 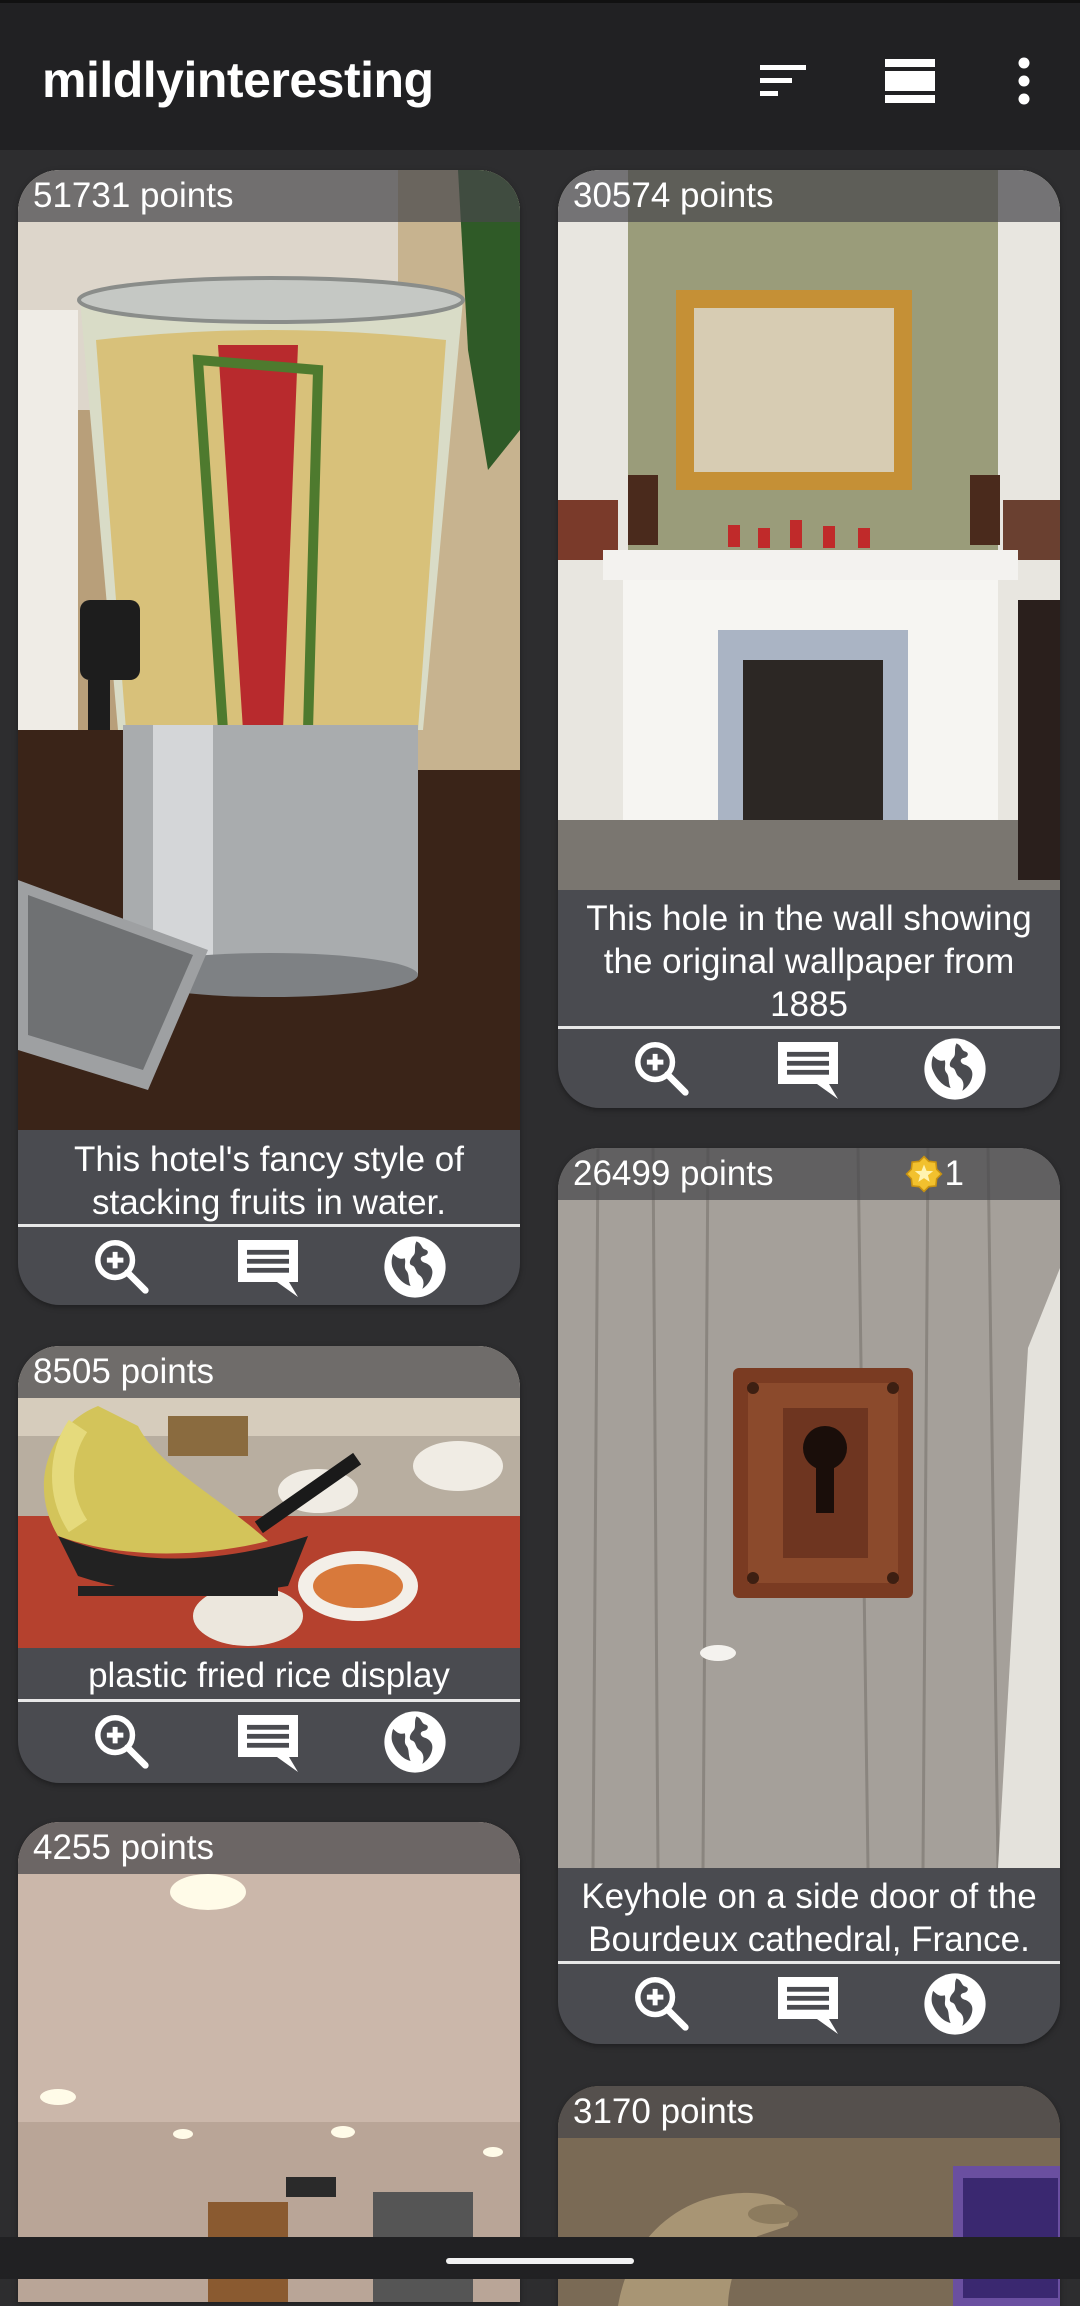 What do you see at coordinates (954, 1173) in the screenshot?
I see `award-count: 1` at bounding box center [954, 1173].